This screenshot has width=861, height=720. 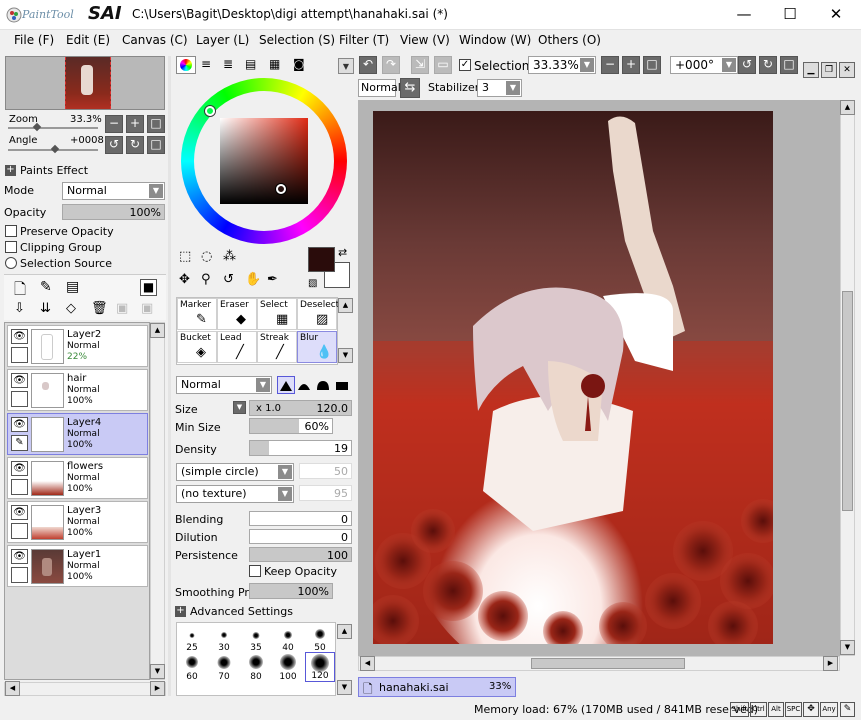 What do you see at coordinates (12, 688) in the screenshot?
I see `scroll-left-icon: ◀` at bounding box center [12, 688].